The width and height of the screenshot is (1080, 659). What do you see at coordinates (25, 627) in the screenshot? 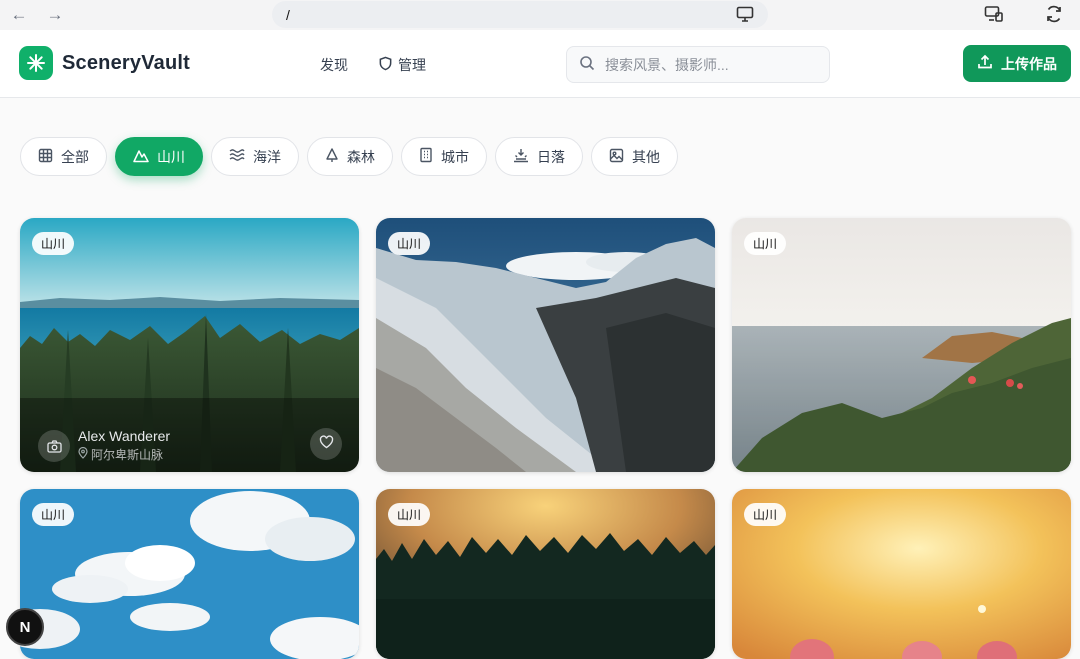
I see `dev-tools-badge: N` at bounding box center [25, 627].